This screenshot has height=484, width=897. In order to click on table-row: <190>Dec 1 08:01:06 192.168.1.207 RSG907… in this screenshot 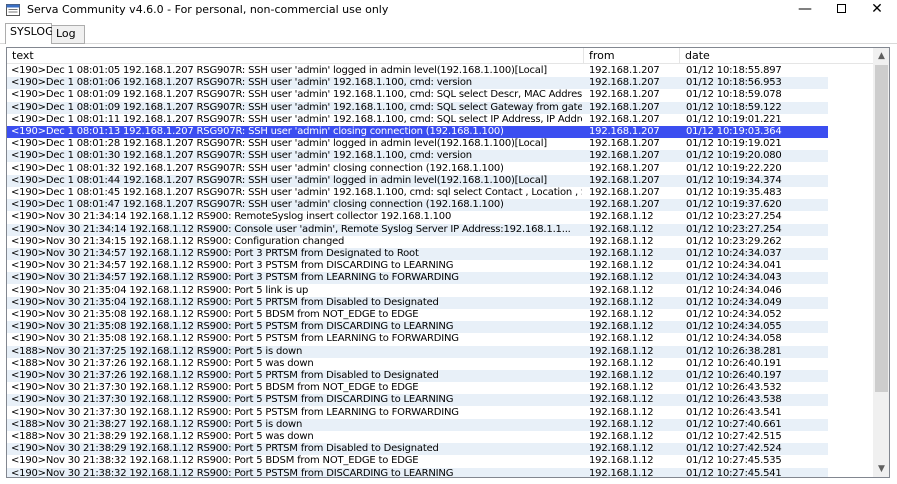, I will do `click(417, 83)`.